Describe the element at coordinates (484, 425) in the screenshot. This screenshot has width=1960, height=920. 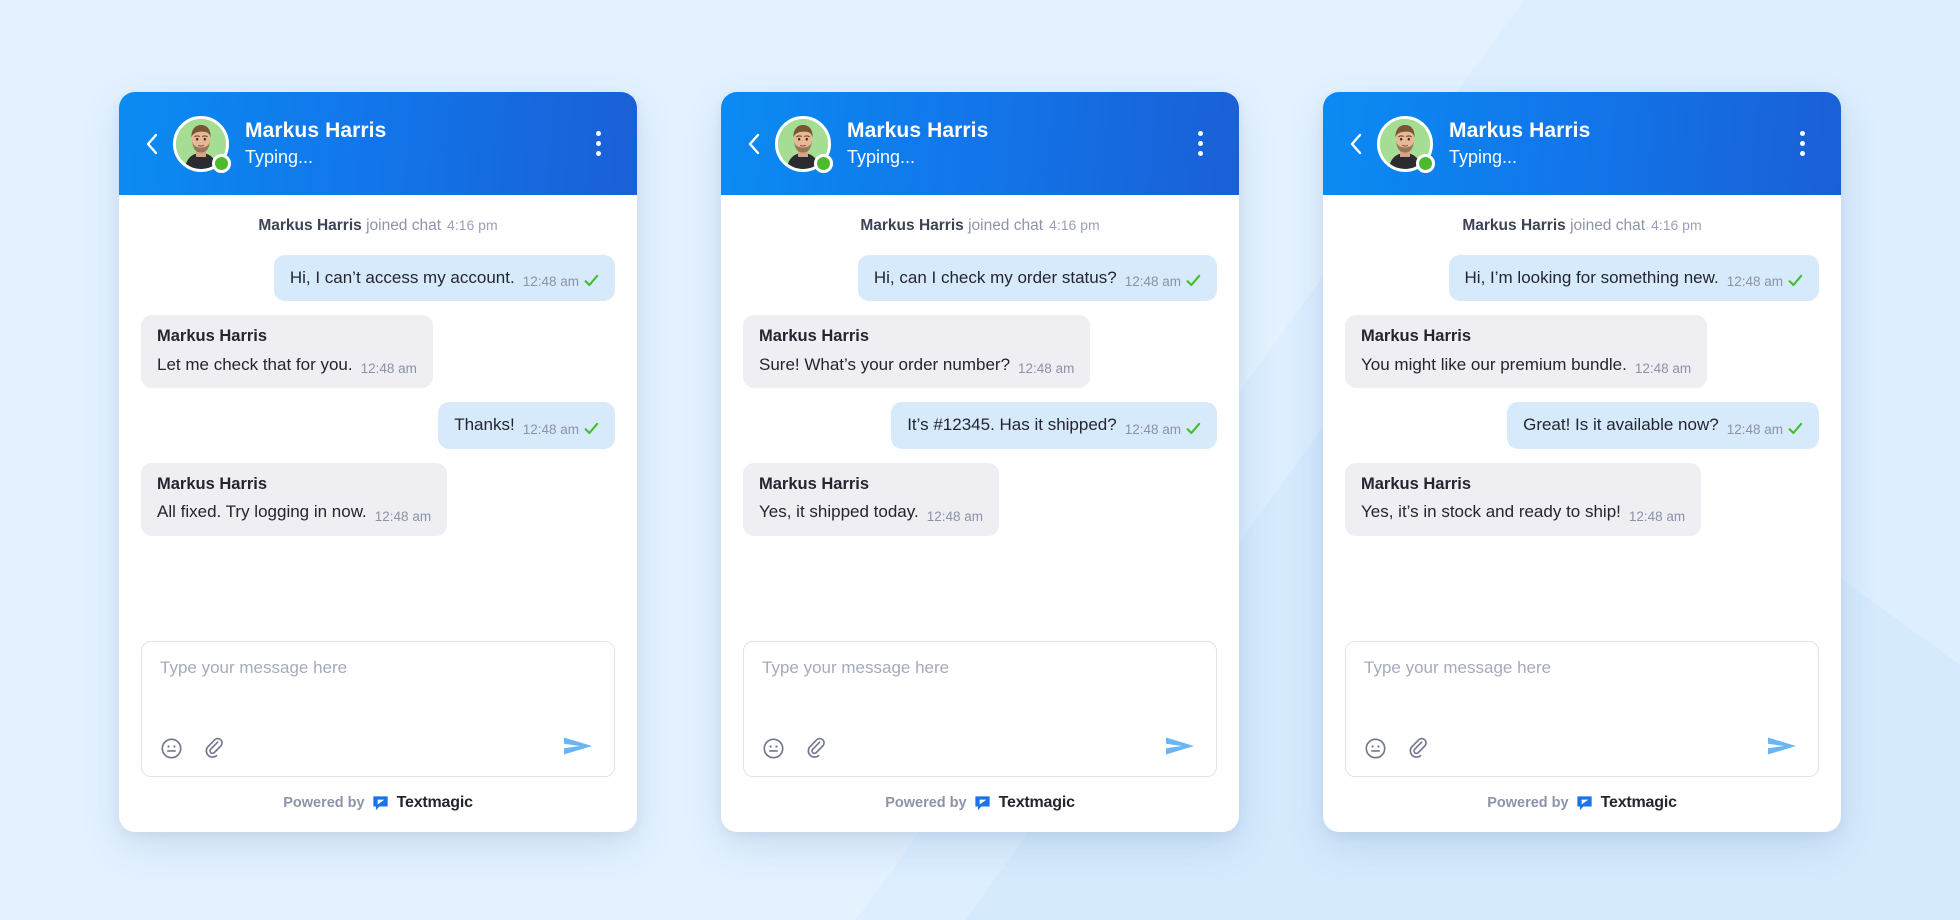
I see `message-text: Thanks!` at that location.